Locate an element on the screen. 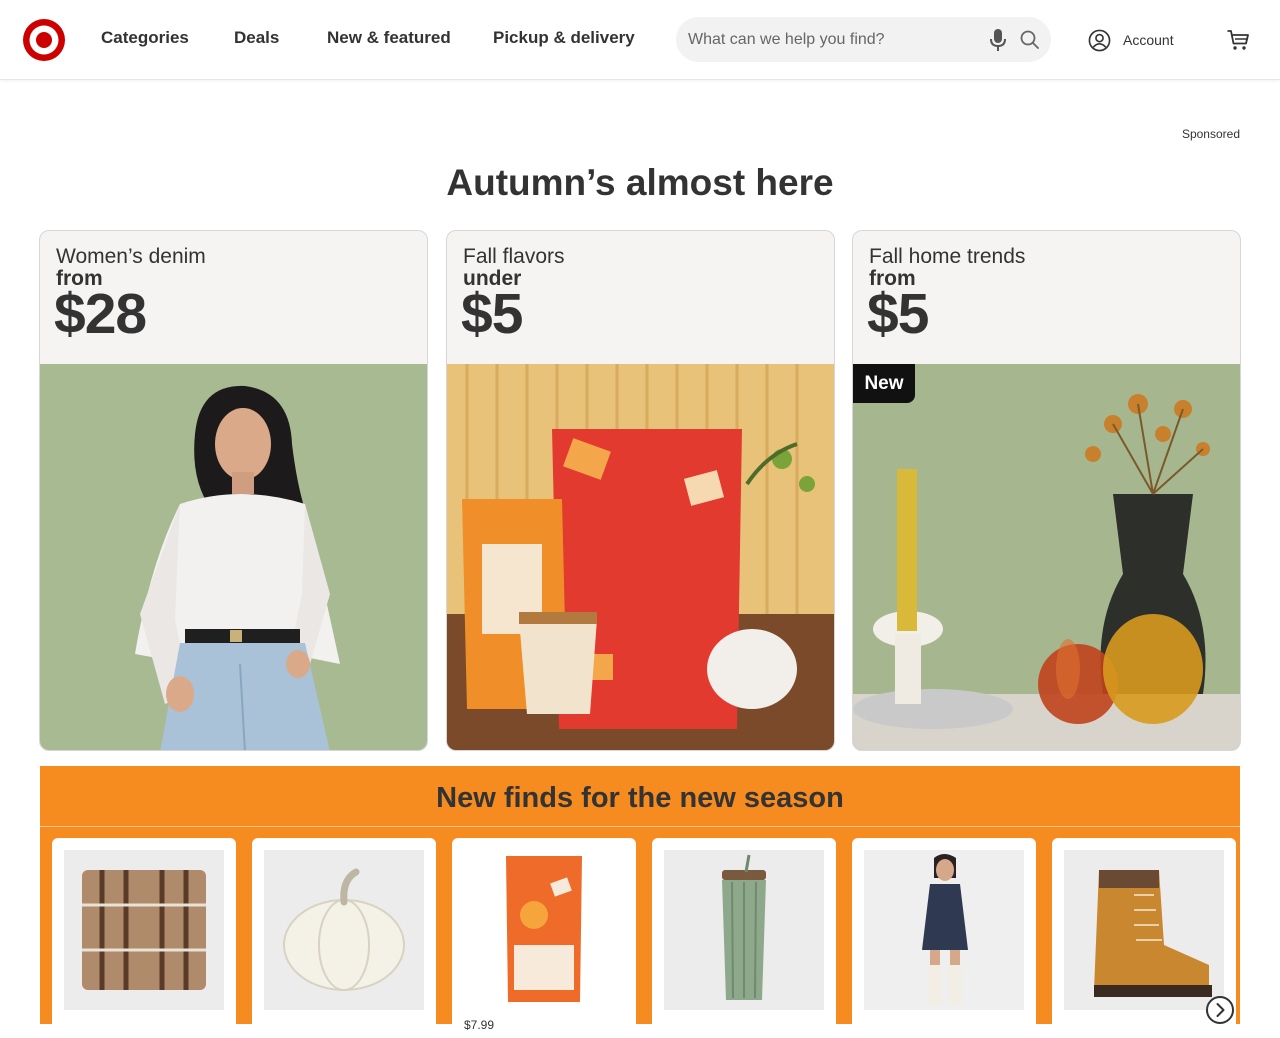 The image size is (1280, 1038). product-price-partial: $7.99 is located at coordinates (479, 1025).